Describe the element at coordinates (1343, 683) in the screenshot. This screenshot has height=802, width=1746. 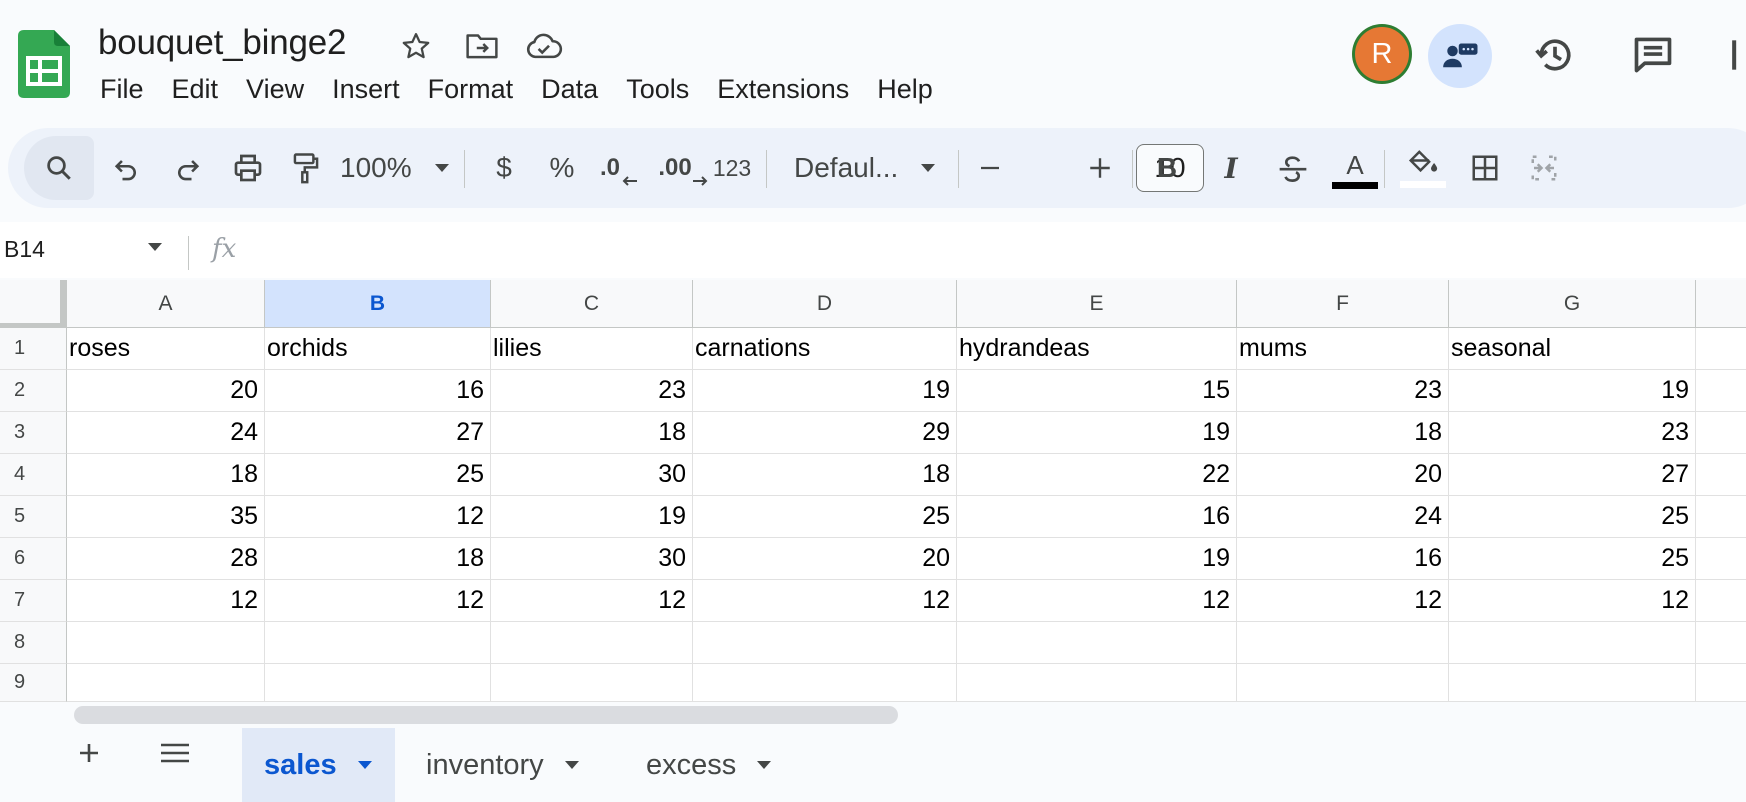
I see `cell-f9` at that location.